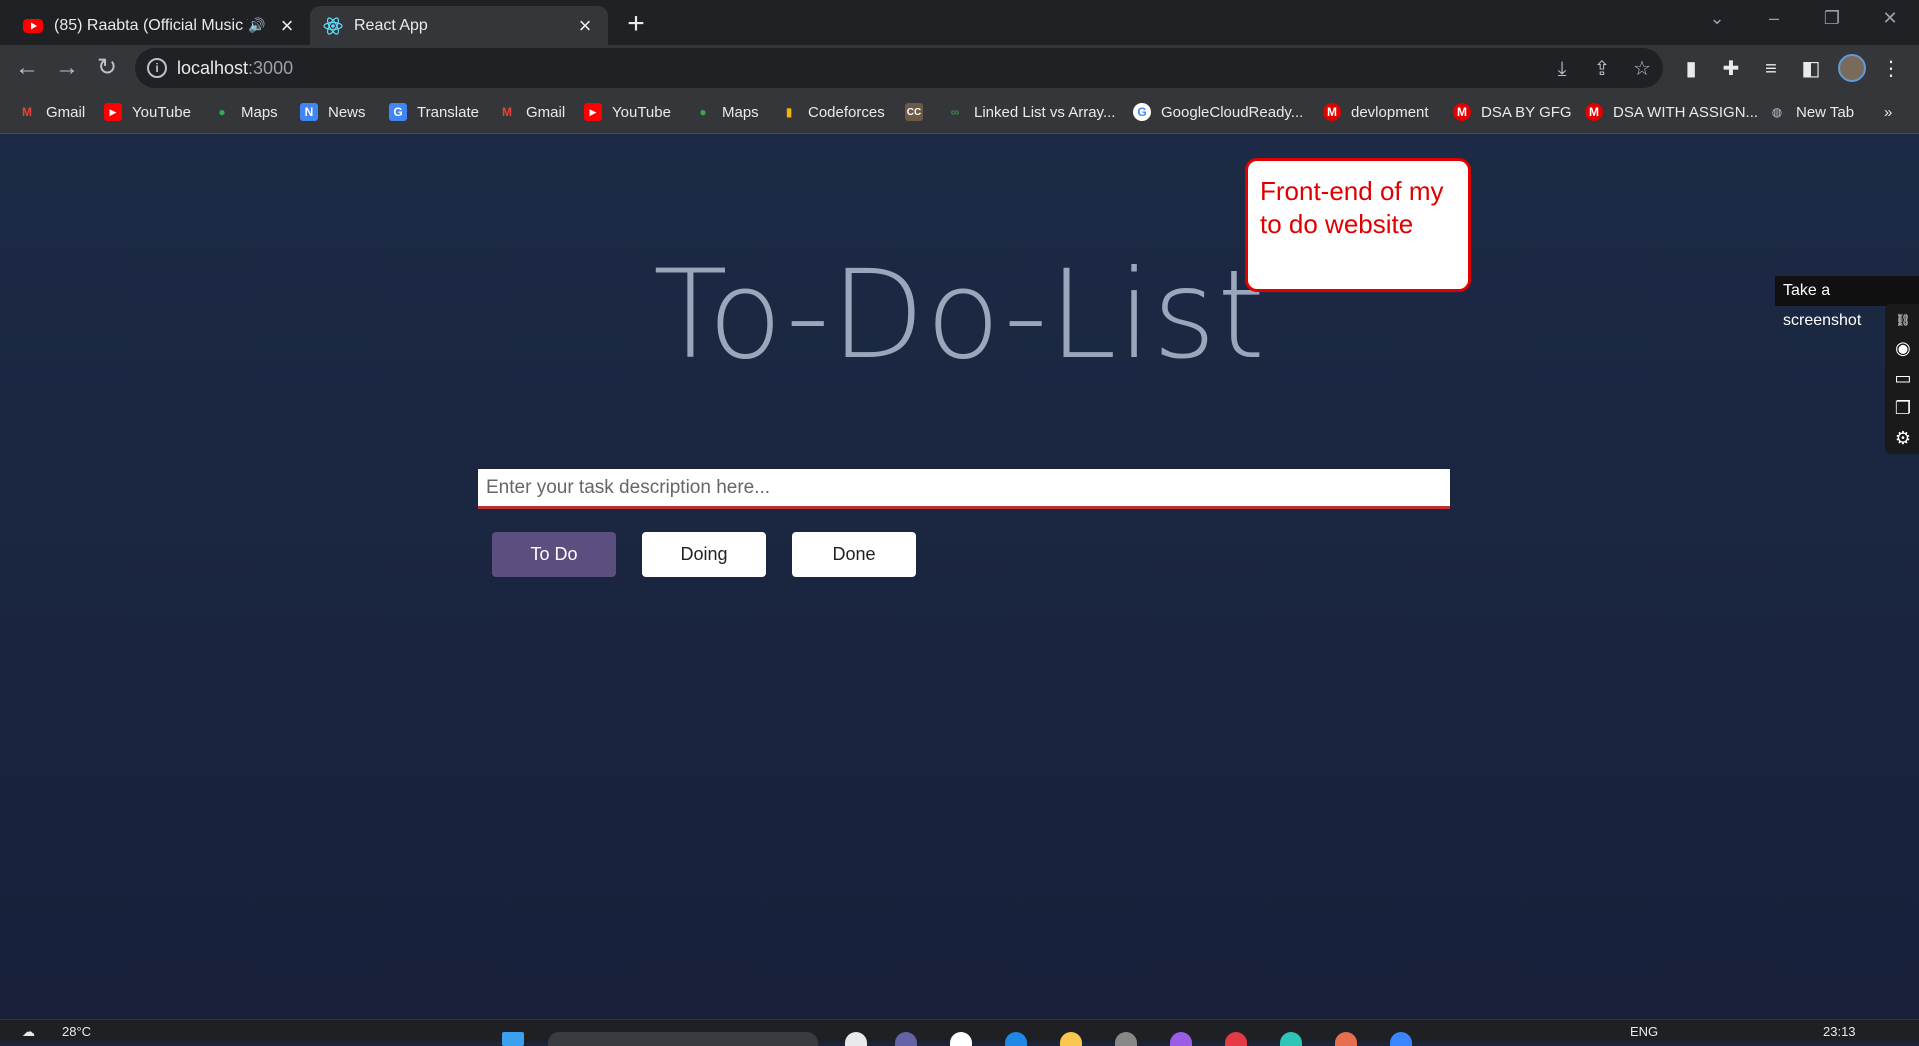  Describe the element at coordinates (1071, 1039) in the screenshot. I see `file-explorer-icon` at that location.